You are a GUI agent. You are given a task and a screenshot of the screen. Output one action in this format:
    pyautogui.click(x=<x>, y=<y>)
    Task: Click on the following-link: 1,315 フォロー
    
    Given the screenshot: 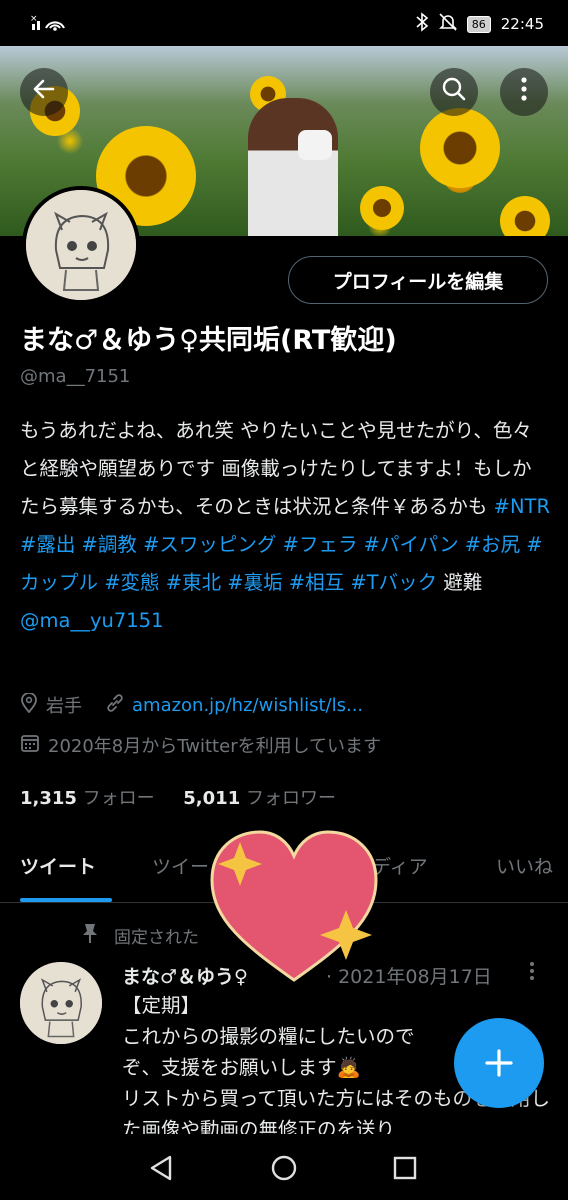 What is the action you would take?
    pyautogui.click(x=87, y=798)
    